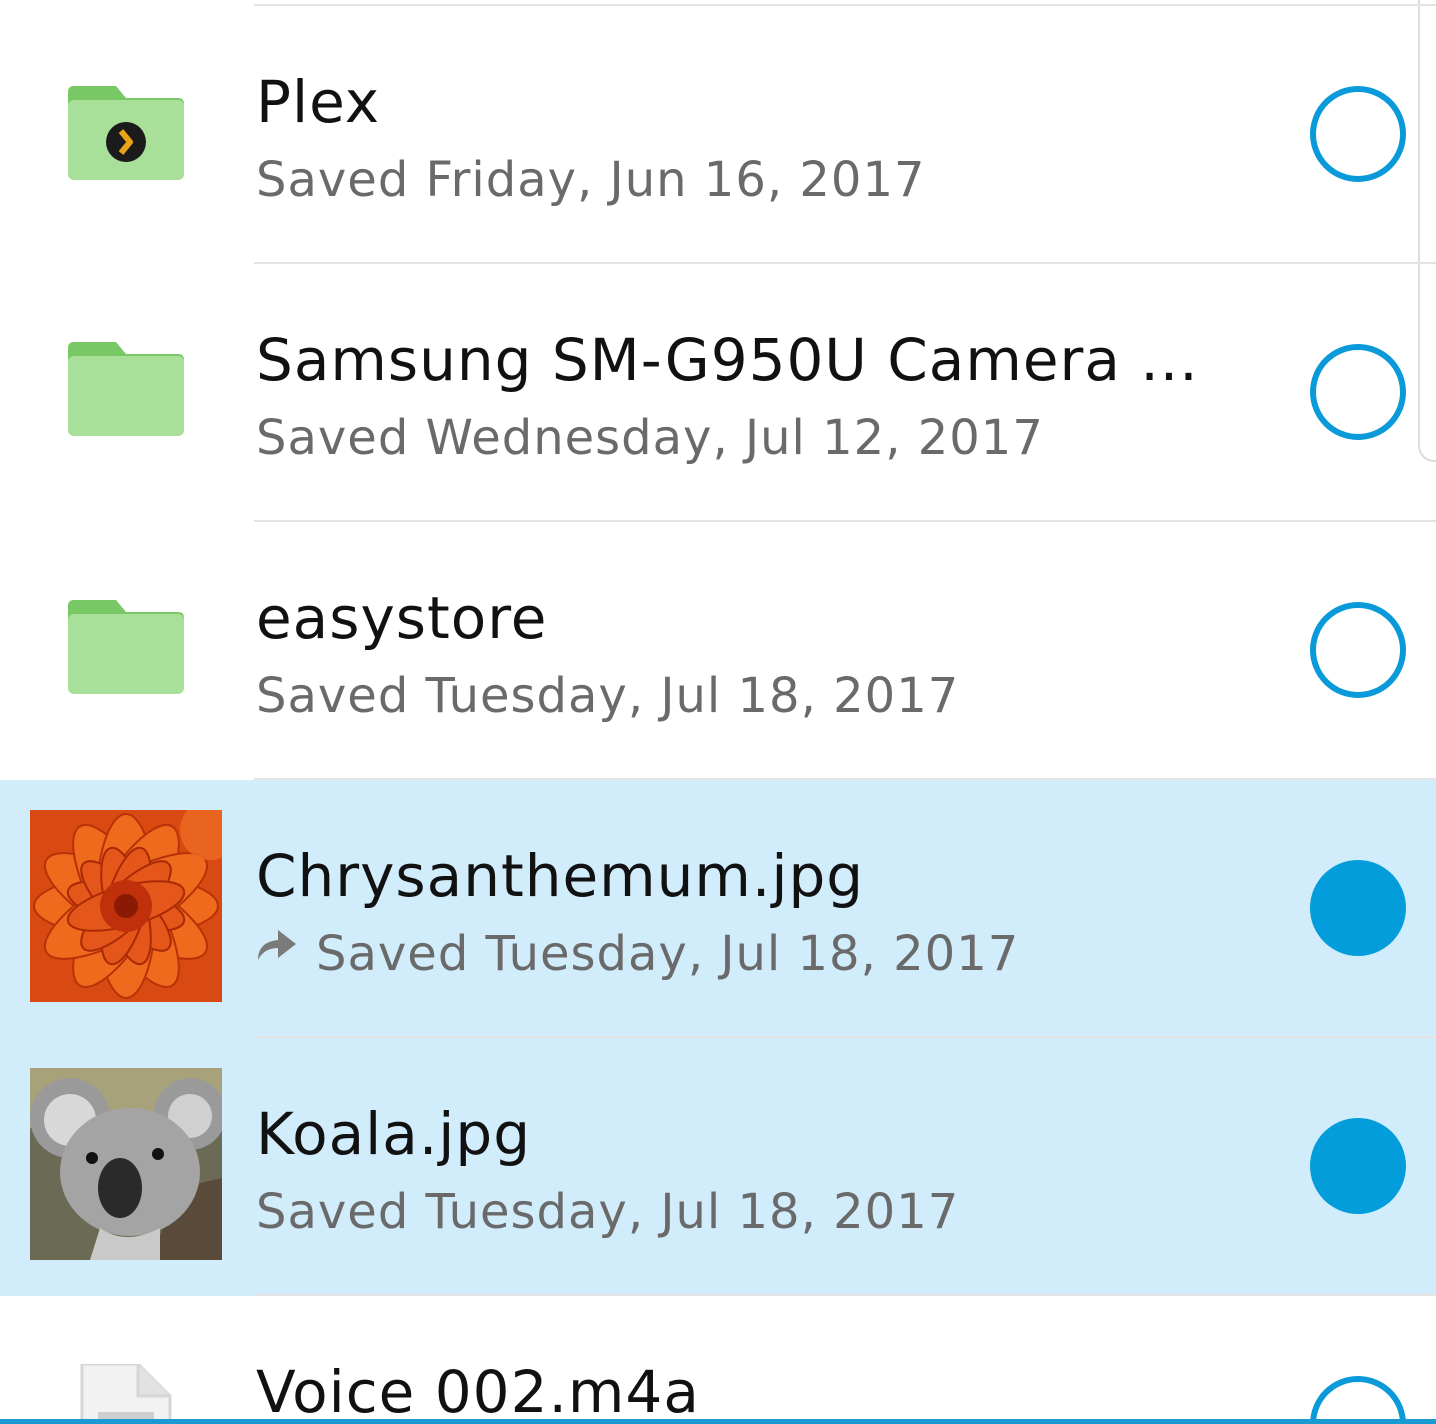 The width and height of the screenshot is (1436, 1424). I want to click on item-name: Chrysanthemum.jpg, so click(560, 876).